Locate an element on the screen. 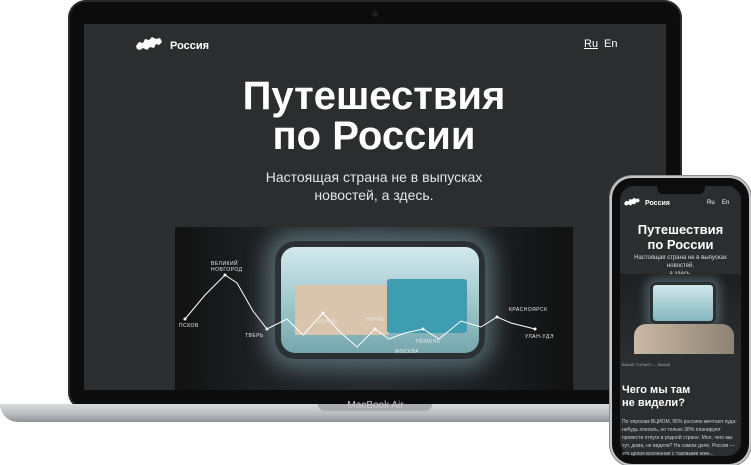 The height and width of the screenshot is (465, 751). city-label-tver: ТВЕРЬ is located at coordinates (254, 336).